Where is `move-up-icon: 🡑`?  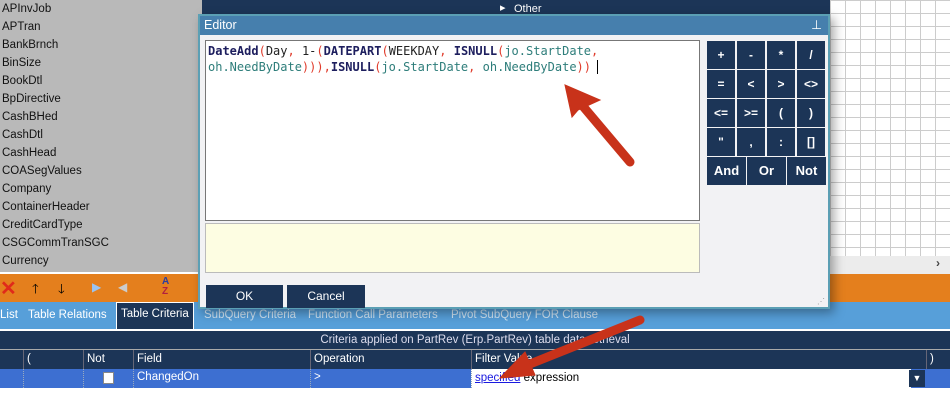
move-up-icon: 🡑 is located at coordinates (35, 291).